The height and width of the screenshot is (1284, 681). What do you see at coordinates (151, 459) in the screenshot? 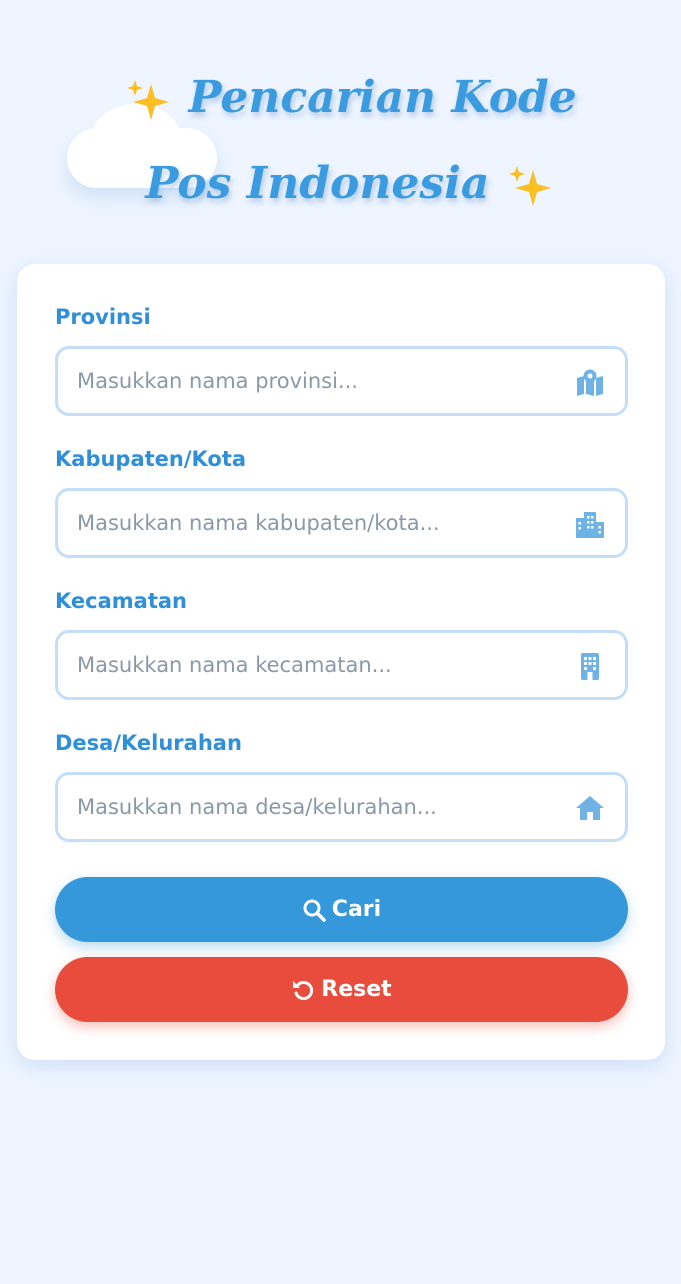
I see `kabupaten-label: Kabupaten/Kota` at bounding box center [151, 459].